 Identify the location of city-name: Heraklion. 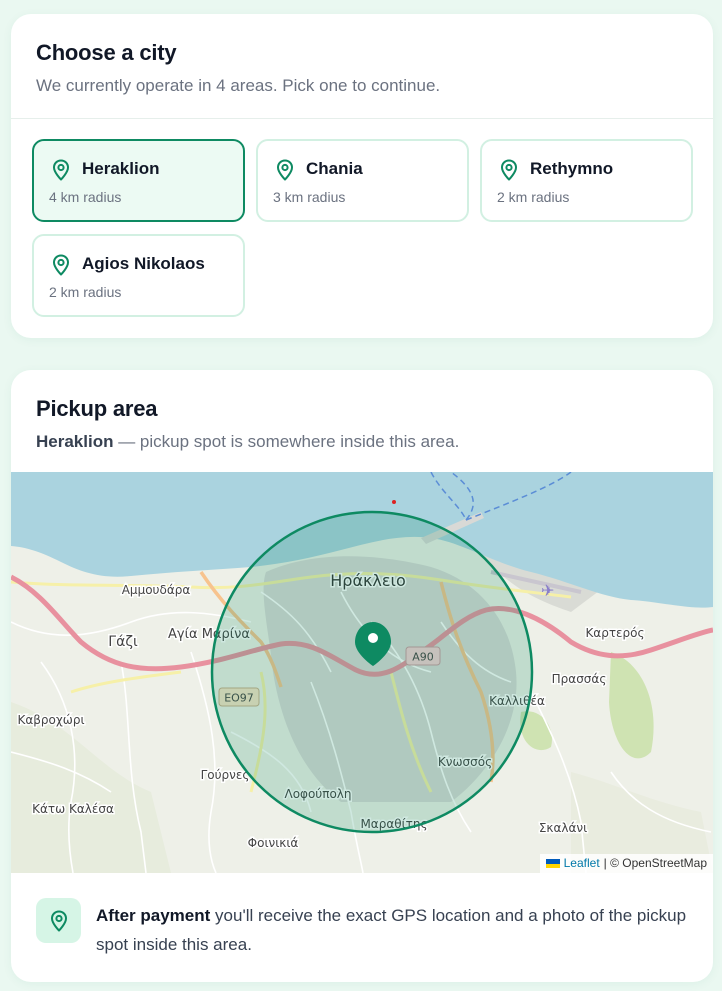
(121, 168).